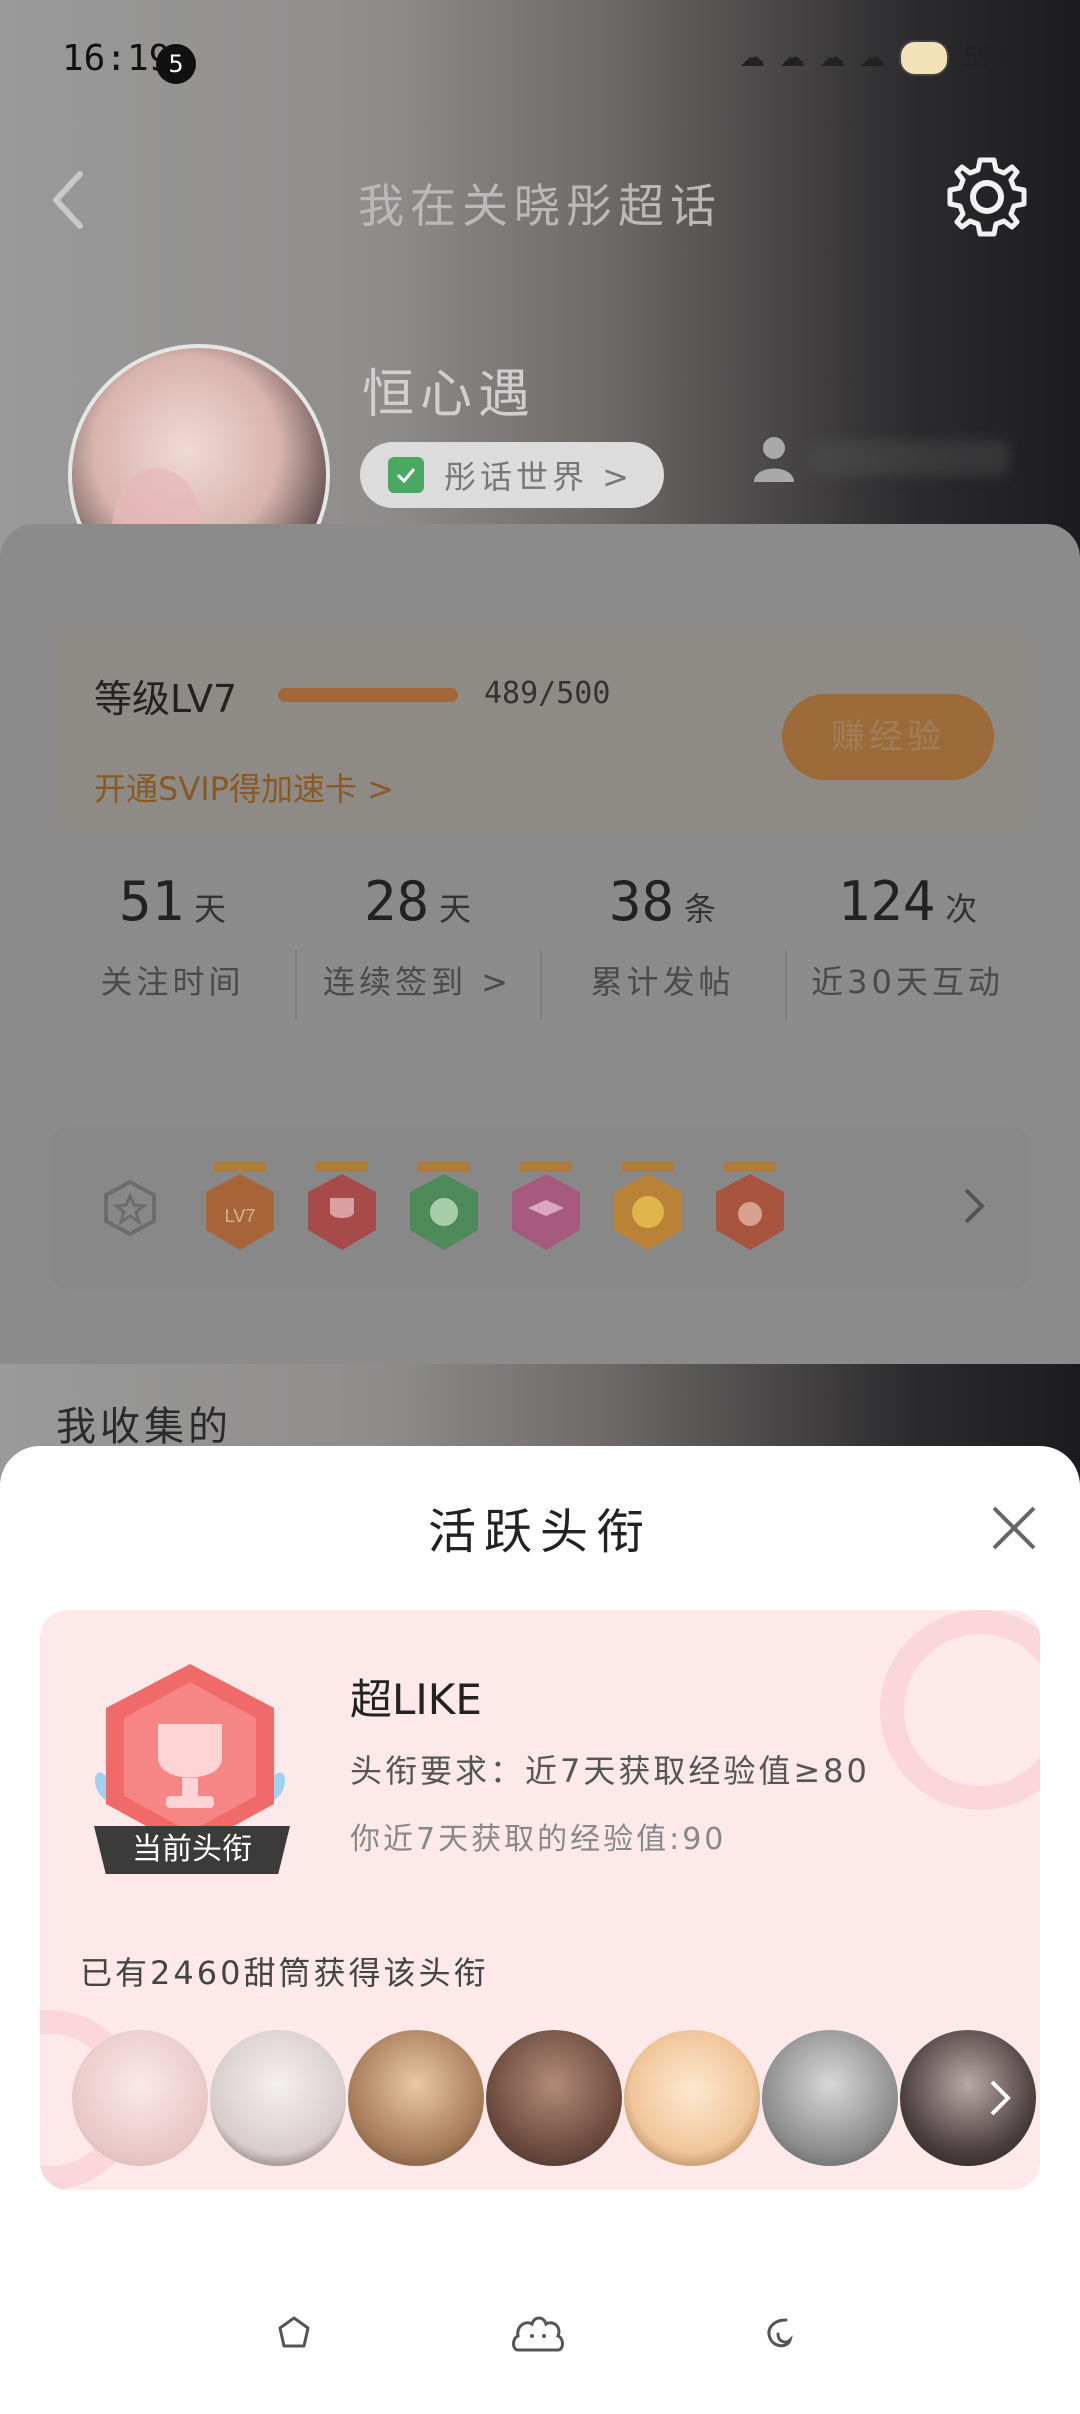 This screenshot has width=1080, height=2414. I want to click on person-icon, so click(774, 459).